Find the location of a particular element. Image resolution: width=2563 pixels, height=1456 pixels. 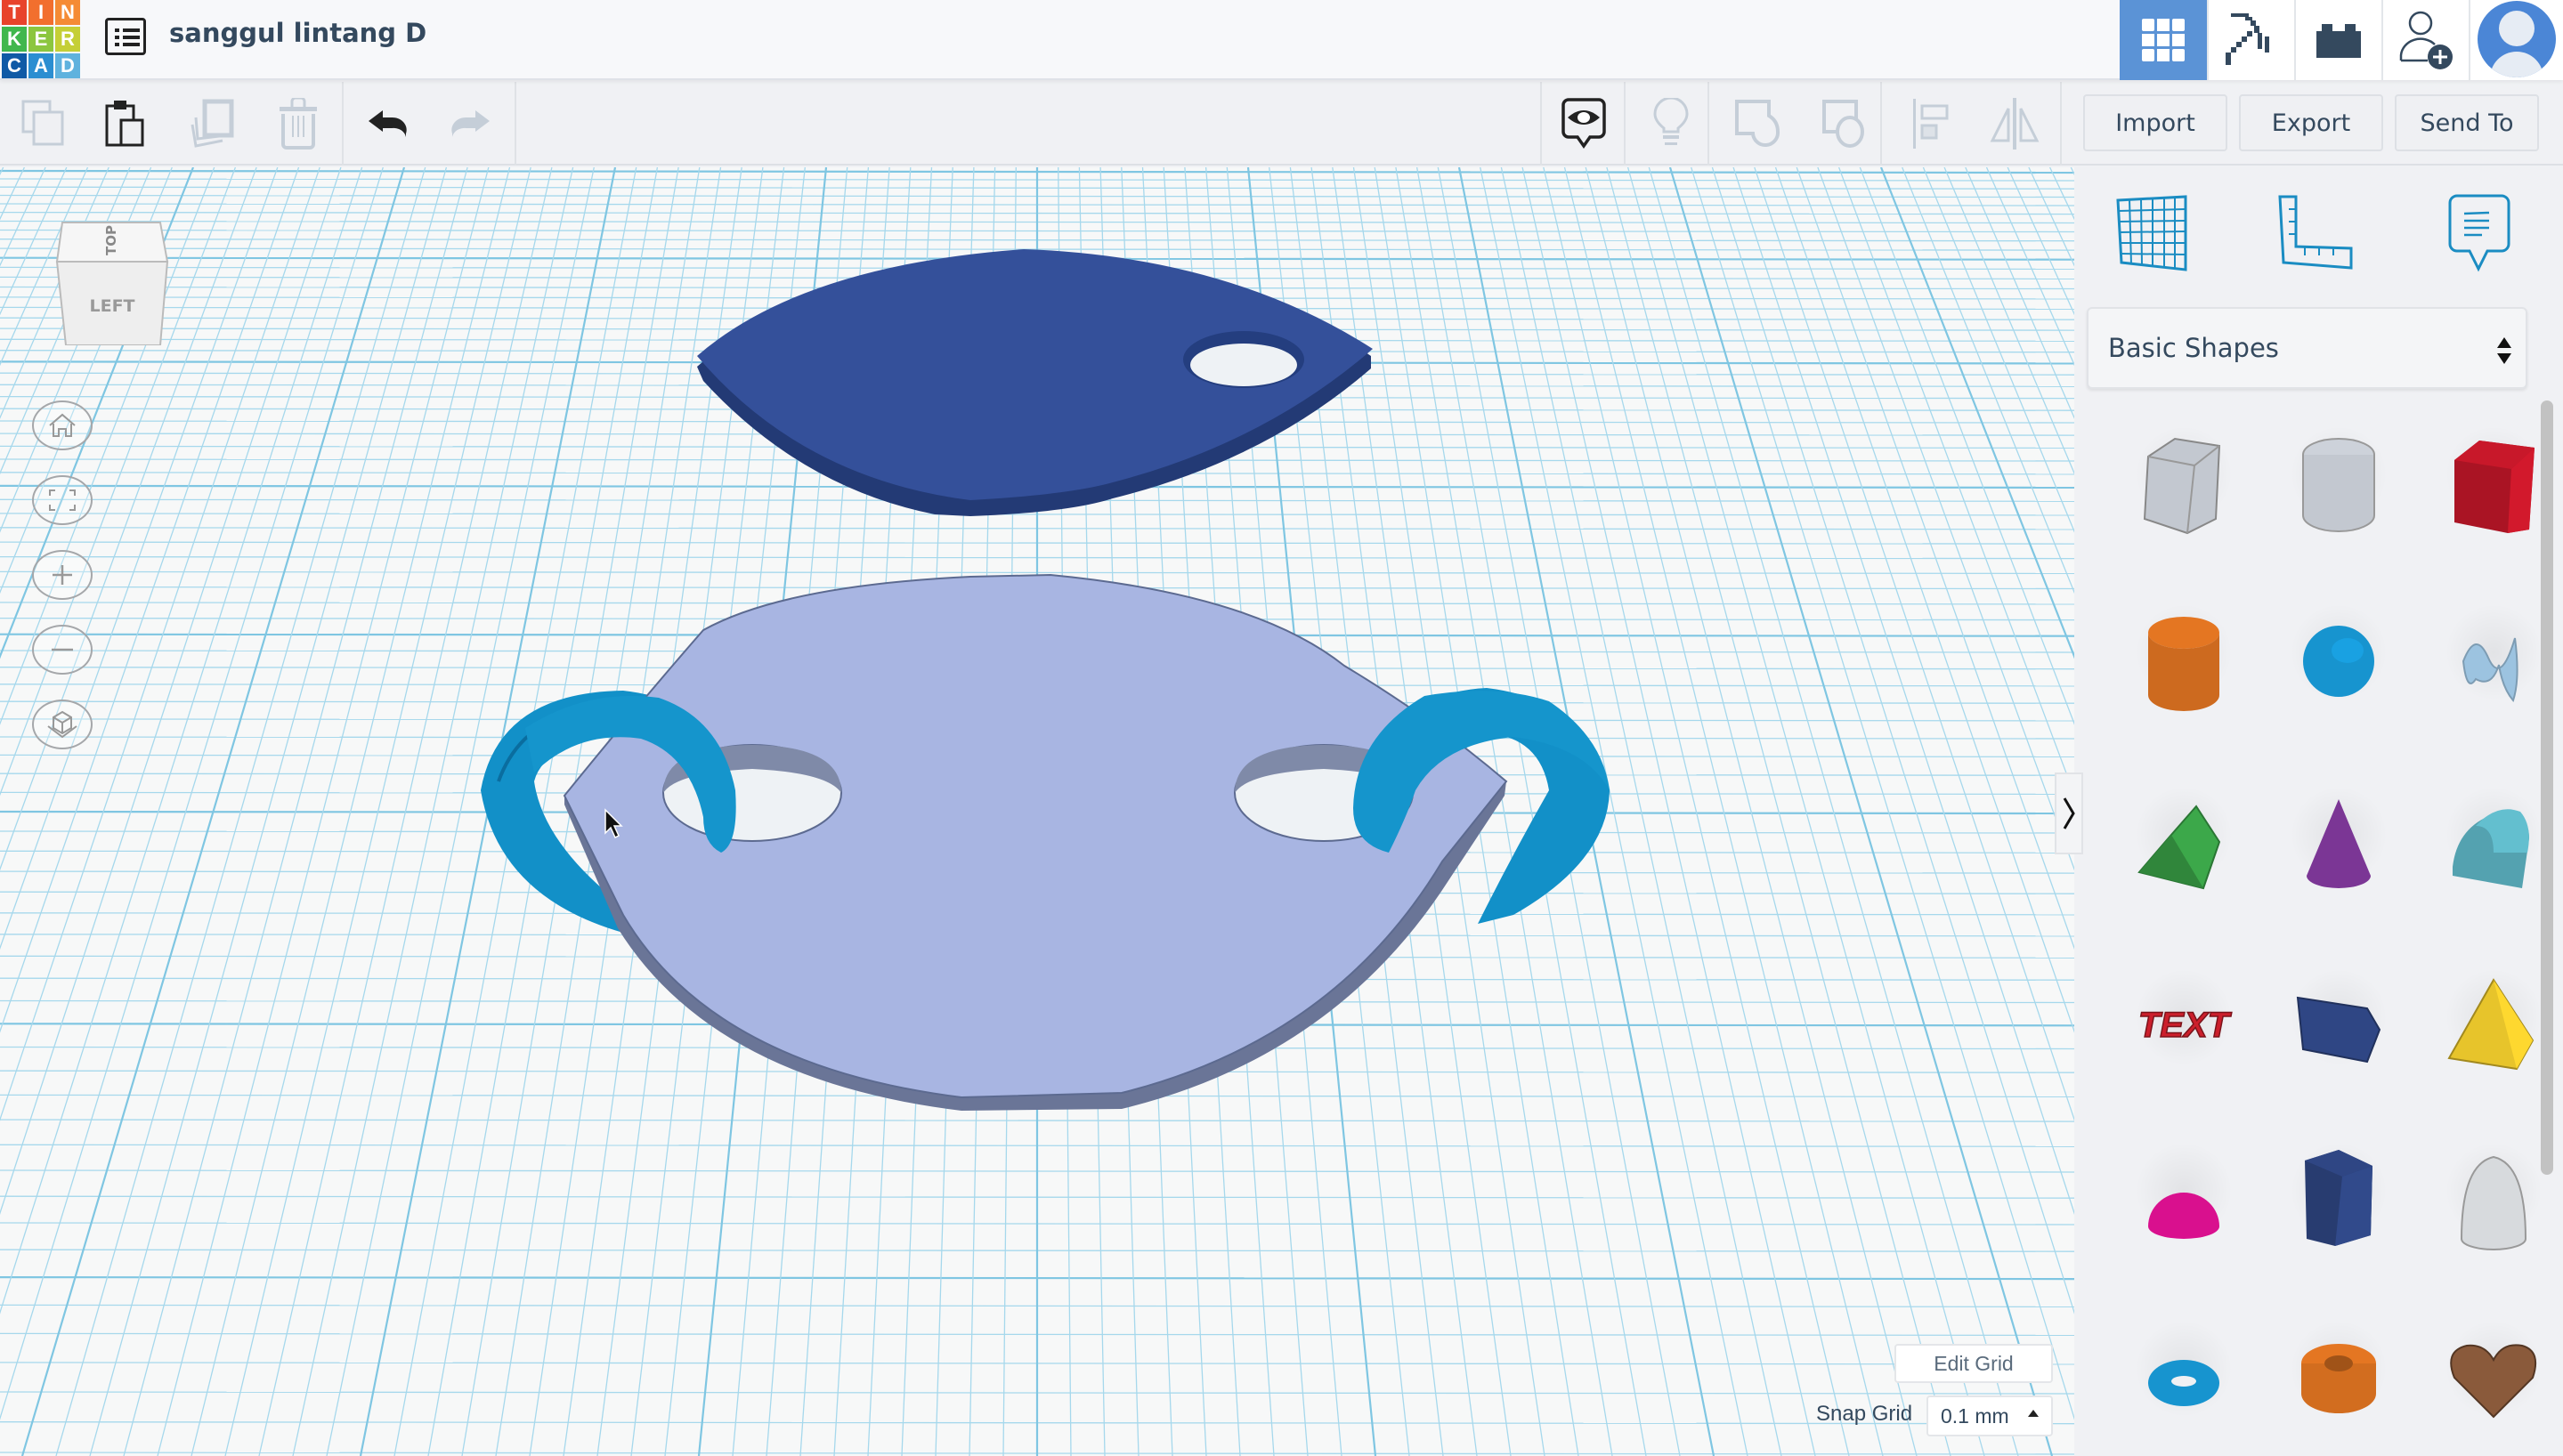

bricks-view-button is located at coordinates (2337, 40).